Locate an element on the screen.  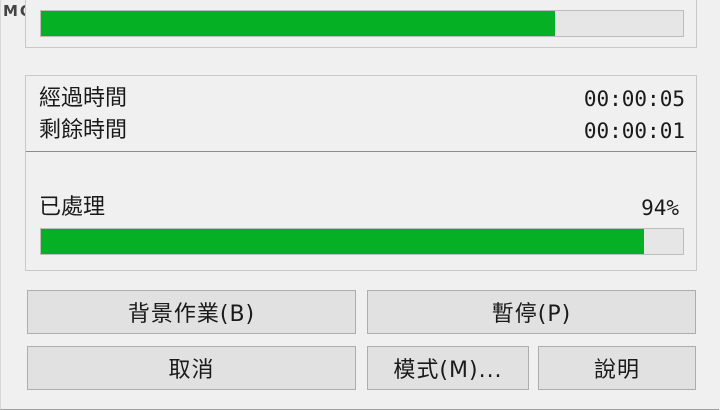
top-panel is located at coordinates (361, 24).